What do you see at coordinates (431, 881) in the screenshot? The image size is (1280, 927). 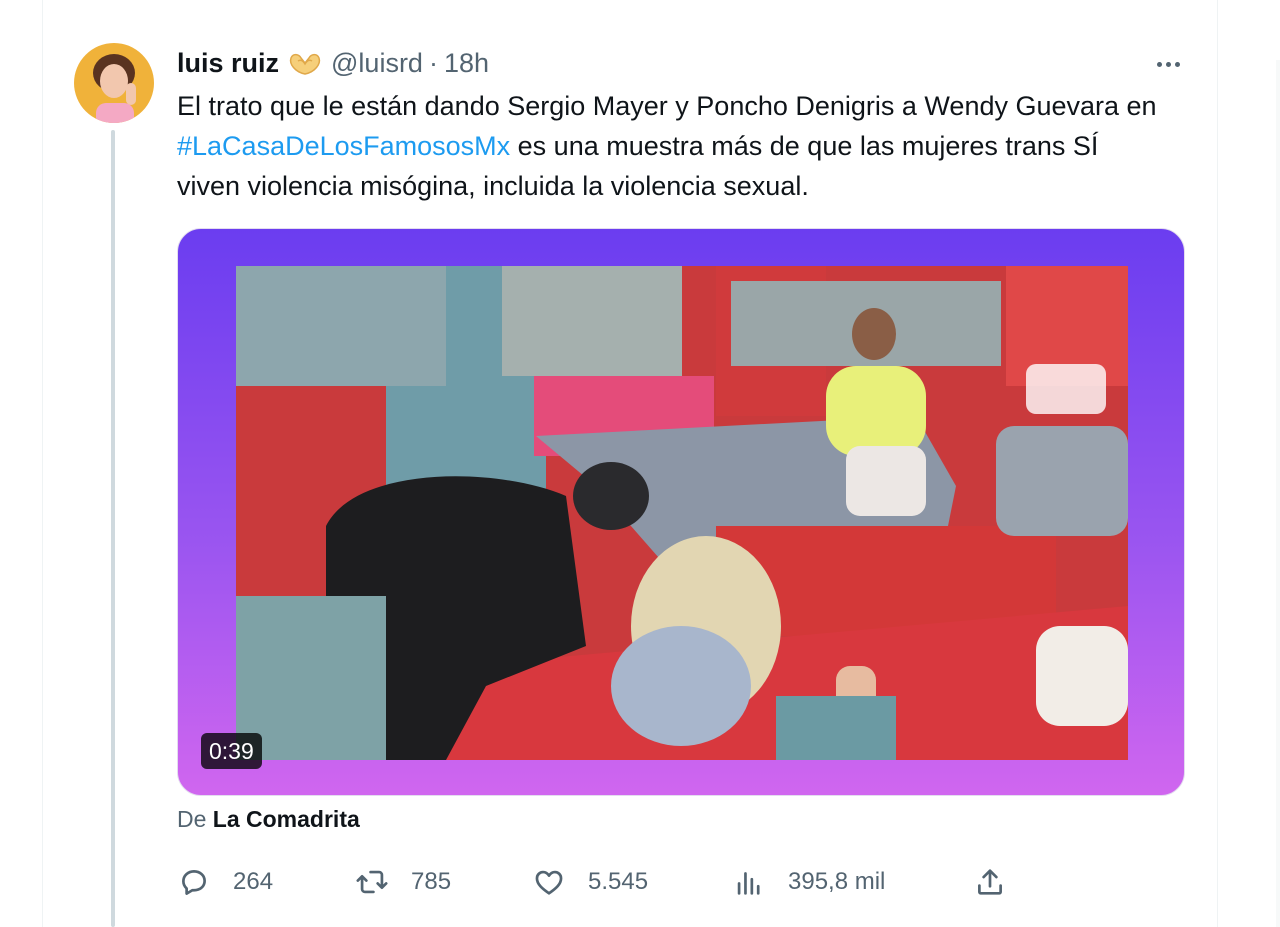 I see `retweet-count: 785` at bounding box center [431, 881].